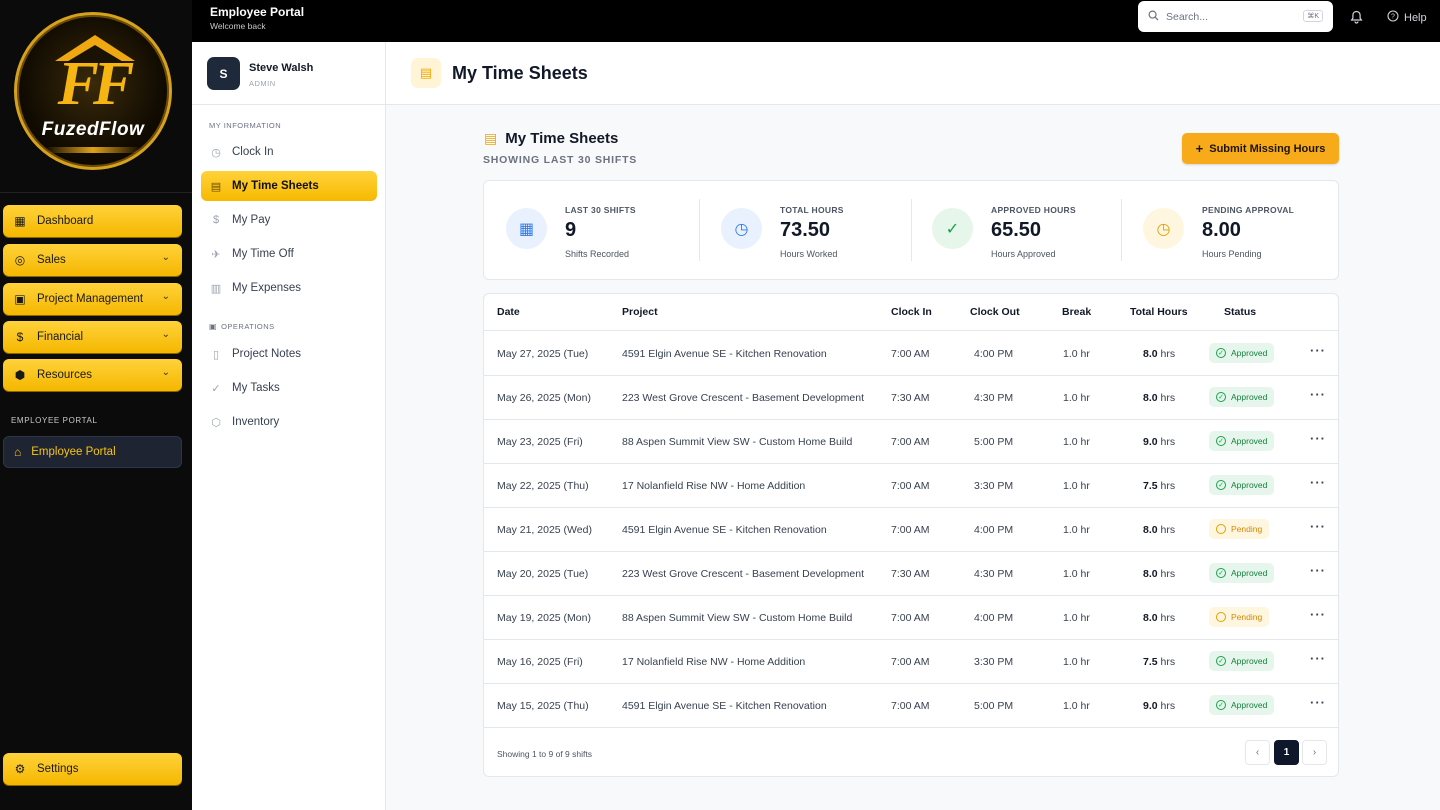 This screenshot has height=810, width=1440. I want to click on nav-financial: $ Financial ⌄, so click(92, 337).